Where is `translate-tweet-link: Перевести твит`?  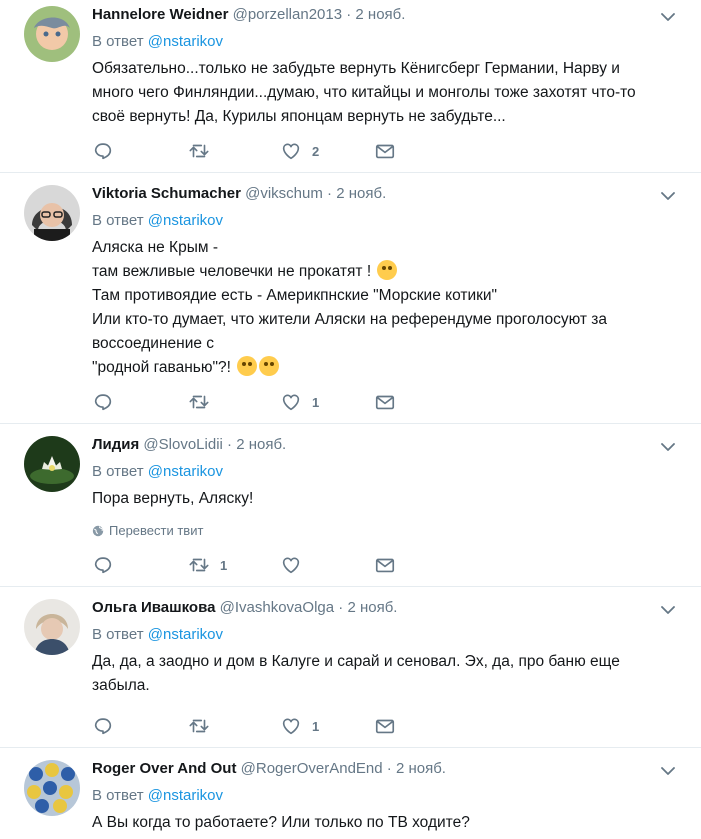
translate-tweet-link: Перевести твит is located at coordinates (147, 530).